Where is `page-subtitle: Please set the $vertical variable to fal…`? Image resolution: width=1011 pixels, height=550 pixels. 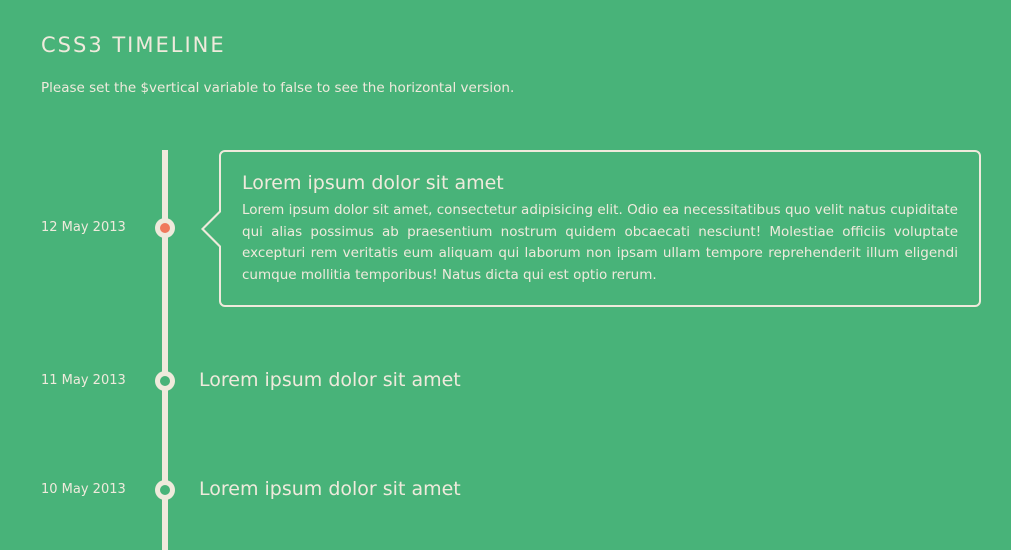
page-subtitle: Please set the $vertical variable to fal… is located at coordinates (278, 88).